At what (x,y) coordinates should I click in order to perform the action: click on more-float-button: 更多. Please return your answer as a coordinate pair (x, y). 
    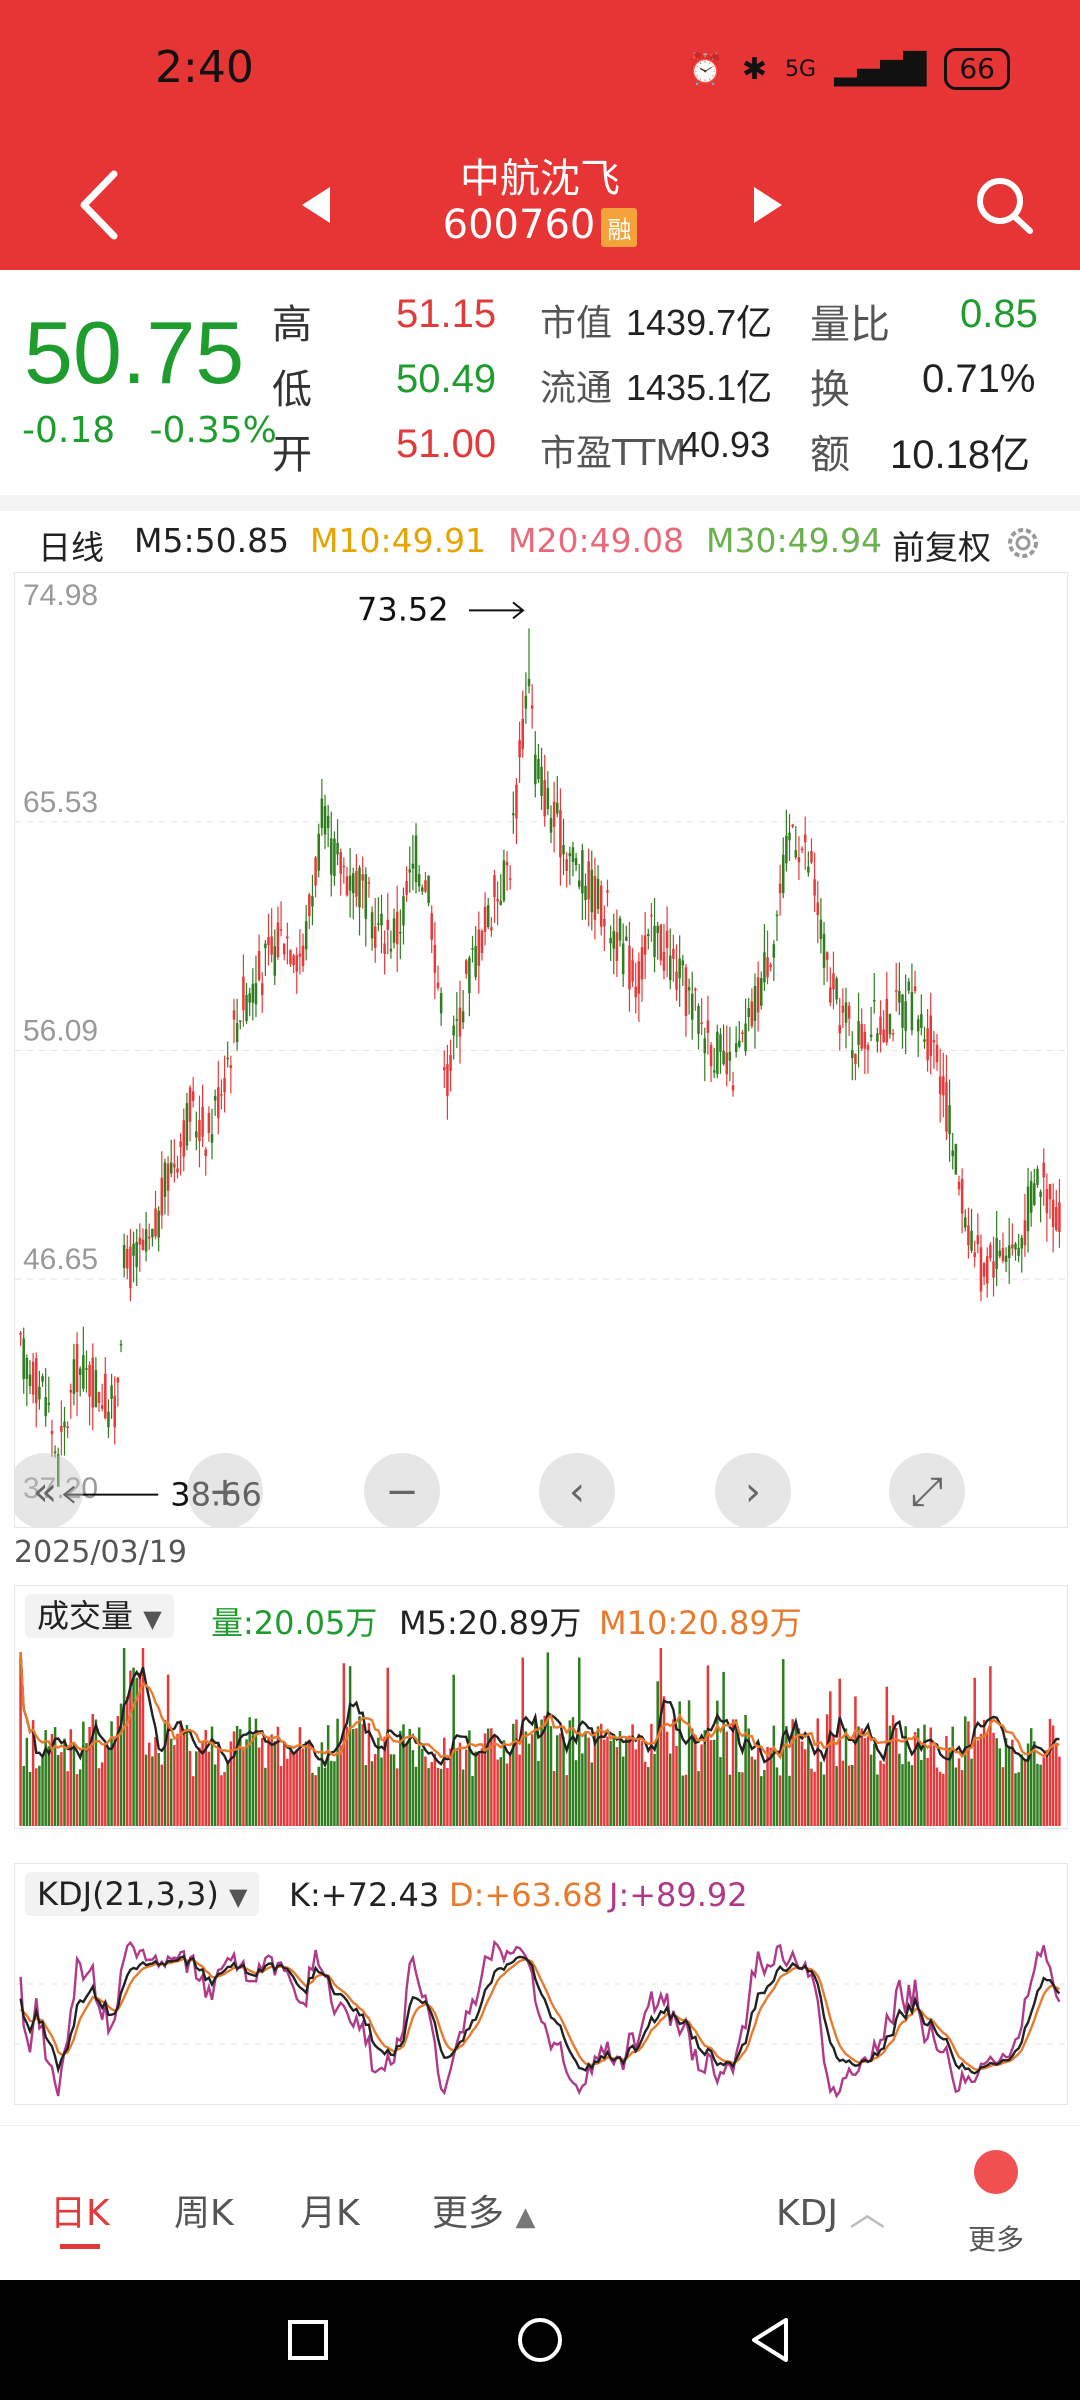
    Looking at the image, I should click on (996, 2206).